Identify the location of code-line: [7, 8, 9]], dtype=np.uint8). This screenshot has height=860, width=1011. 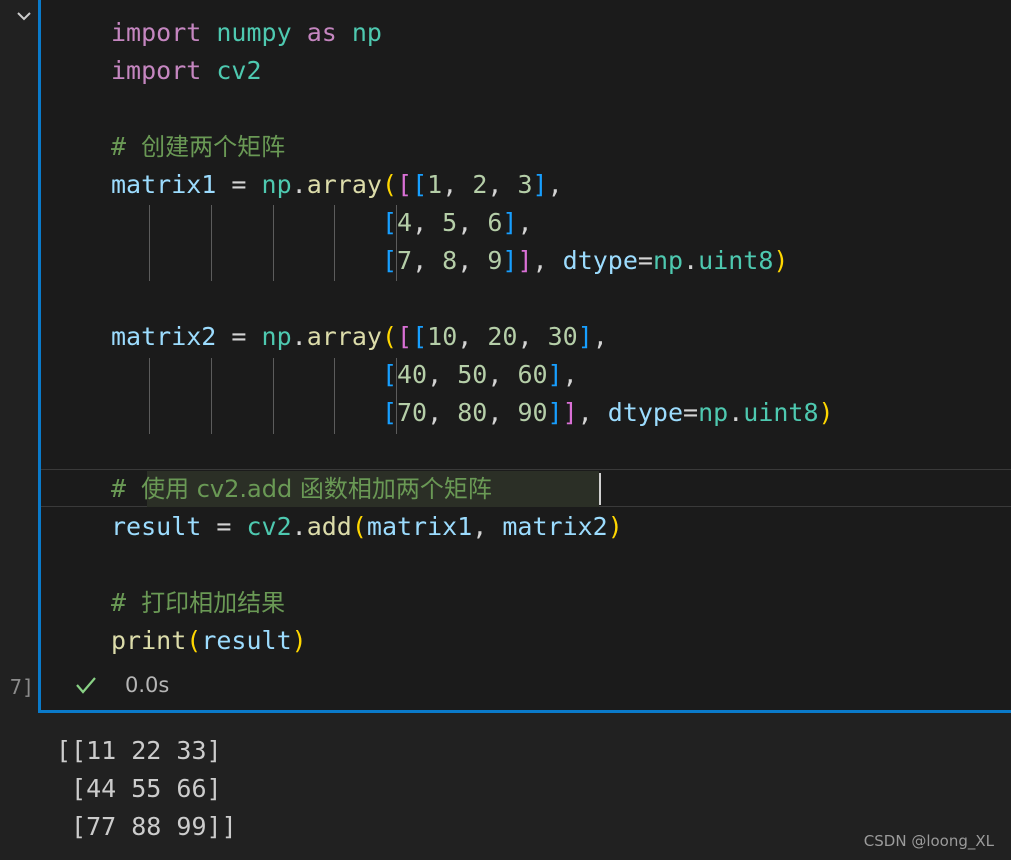
(526, 261).